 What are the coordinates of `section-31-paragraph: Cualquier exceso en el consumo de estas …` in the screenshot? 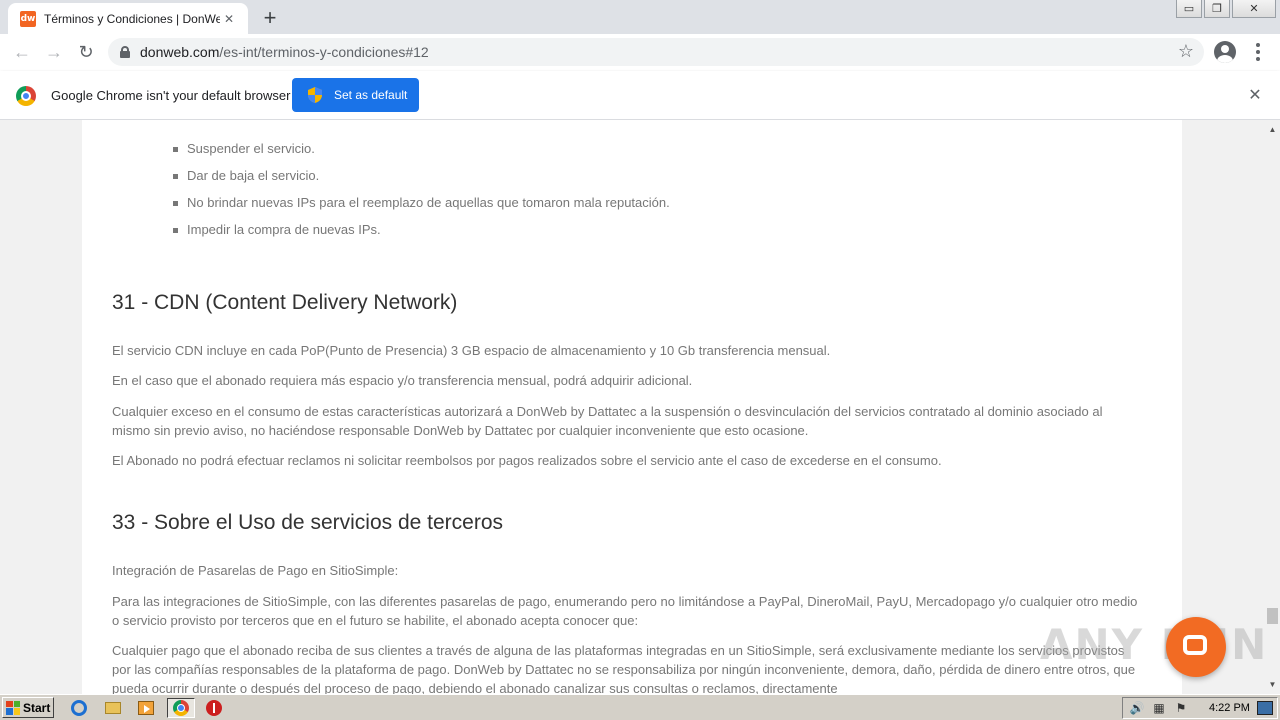 It's located at (607, 421).